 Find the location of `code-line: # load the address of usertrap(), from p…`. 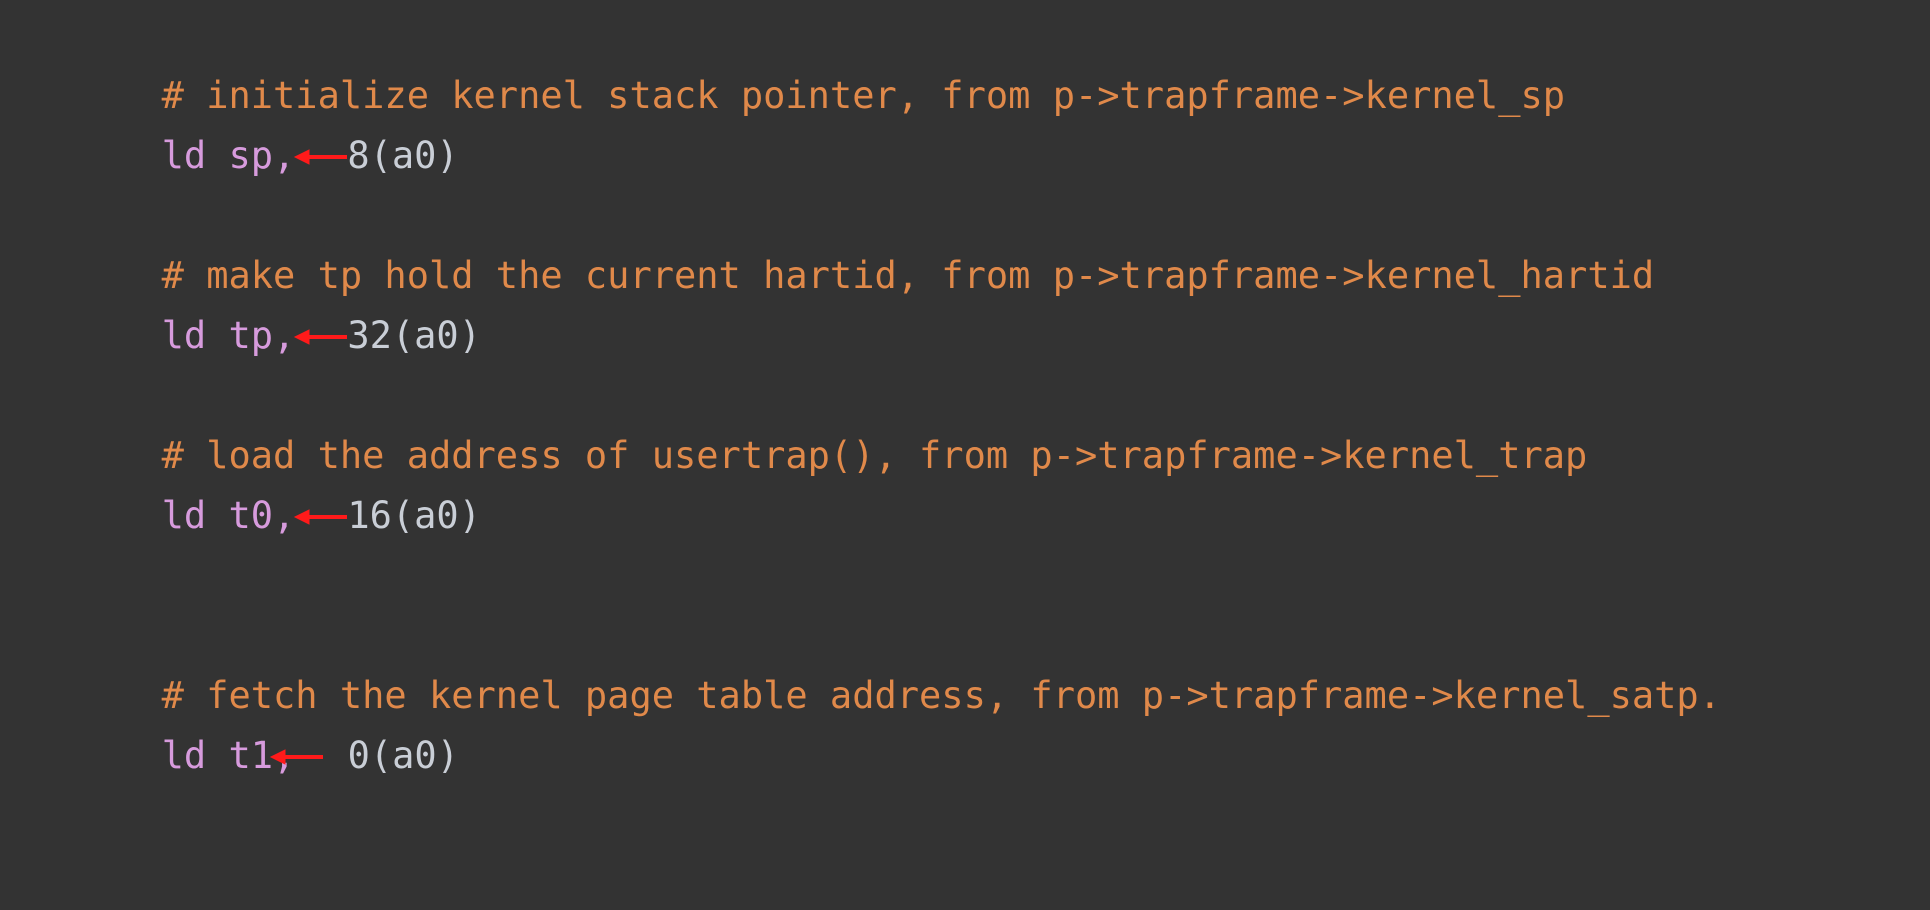

code-line: # load the address of usertrap(), from p… is located at coordinates (979, 421).